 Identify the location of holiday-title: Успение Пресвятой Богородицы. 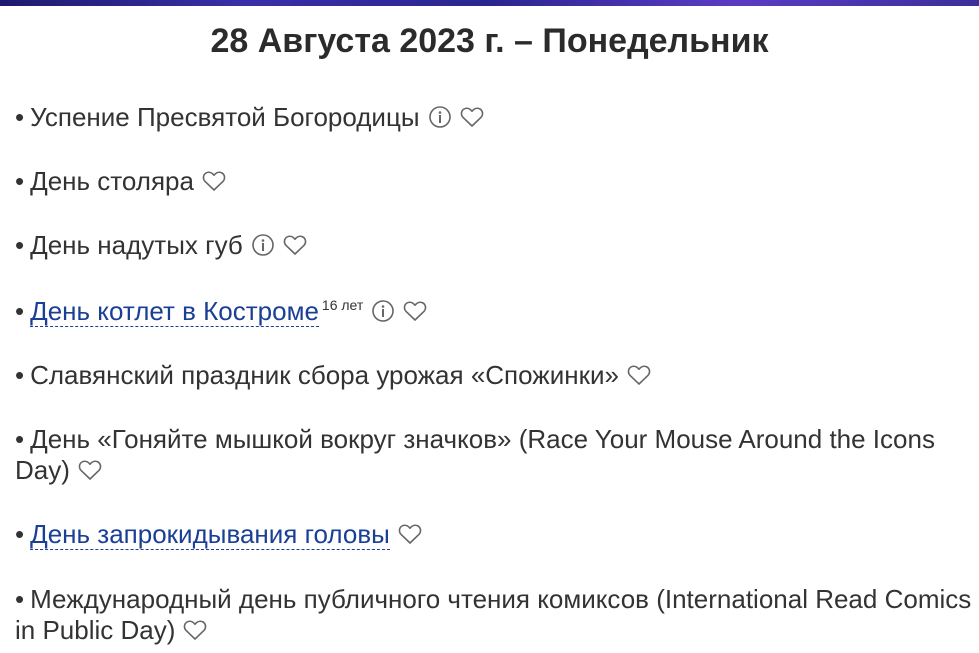
(225, 117).